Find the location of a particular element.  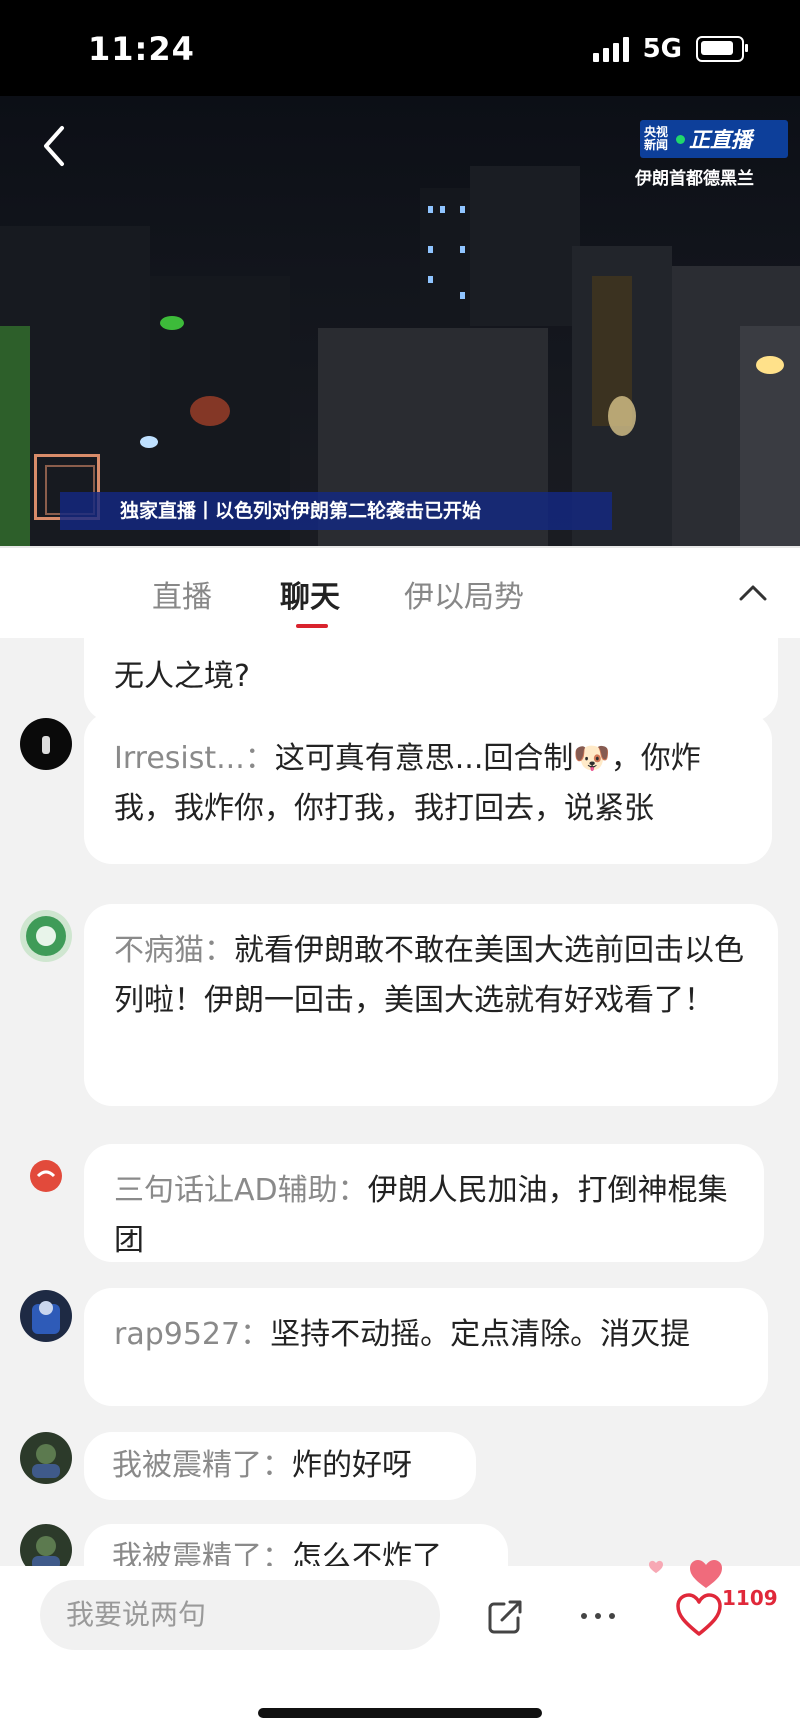

cctv-news-live-logo: 央视 新闻 正直播 is located at coordinates (714, 139).